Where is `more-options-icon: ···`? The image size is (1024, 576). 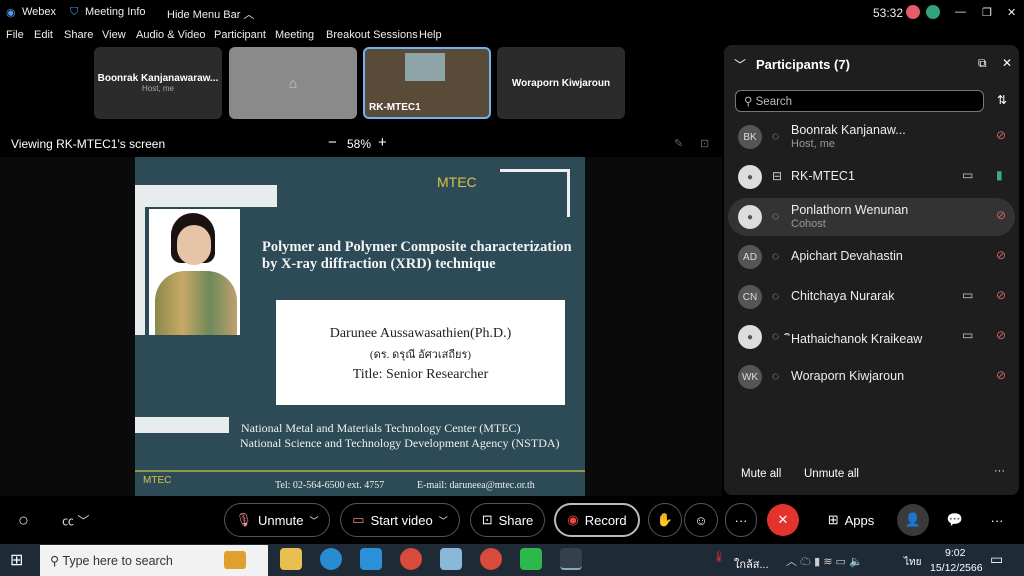
more-options-icon: ··· is located at coordinates (999, 471).